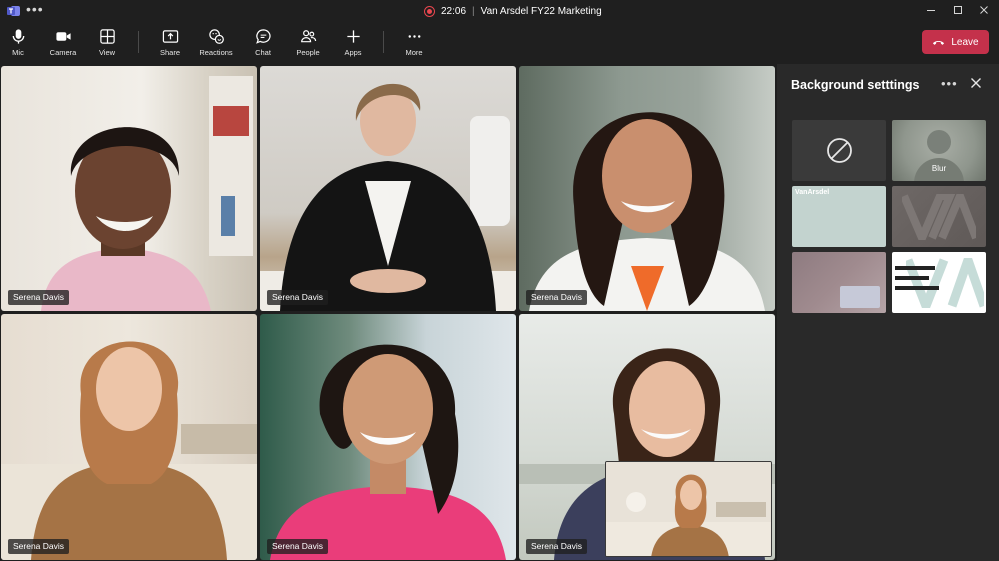  What do you see at coordinates (860, 297) in the screenshot?
I see `office-shelf-shape` at bounding box center [860, 297].